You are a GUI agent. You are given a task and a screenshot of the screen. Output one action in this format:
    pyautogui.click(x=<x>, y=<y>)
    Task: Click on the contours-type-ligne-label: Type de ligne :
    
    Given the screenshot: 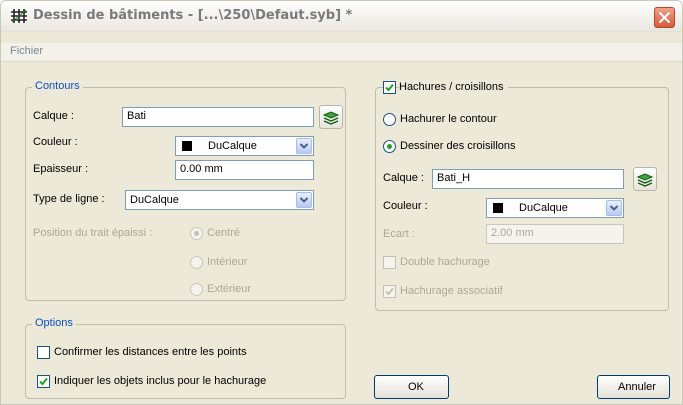 What is the action you would take?
    pyautogui.click(x=69, y=199)
    